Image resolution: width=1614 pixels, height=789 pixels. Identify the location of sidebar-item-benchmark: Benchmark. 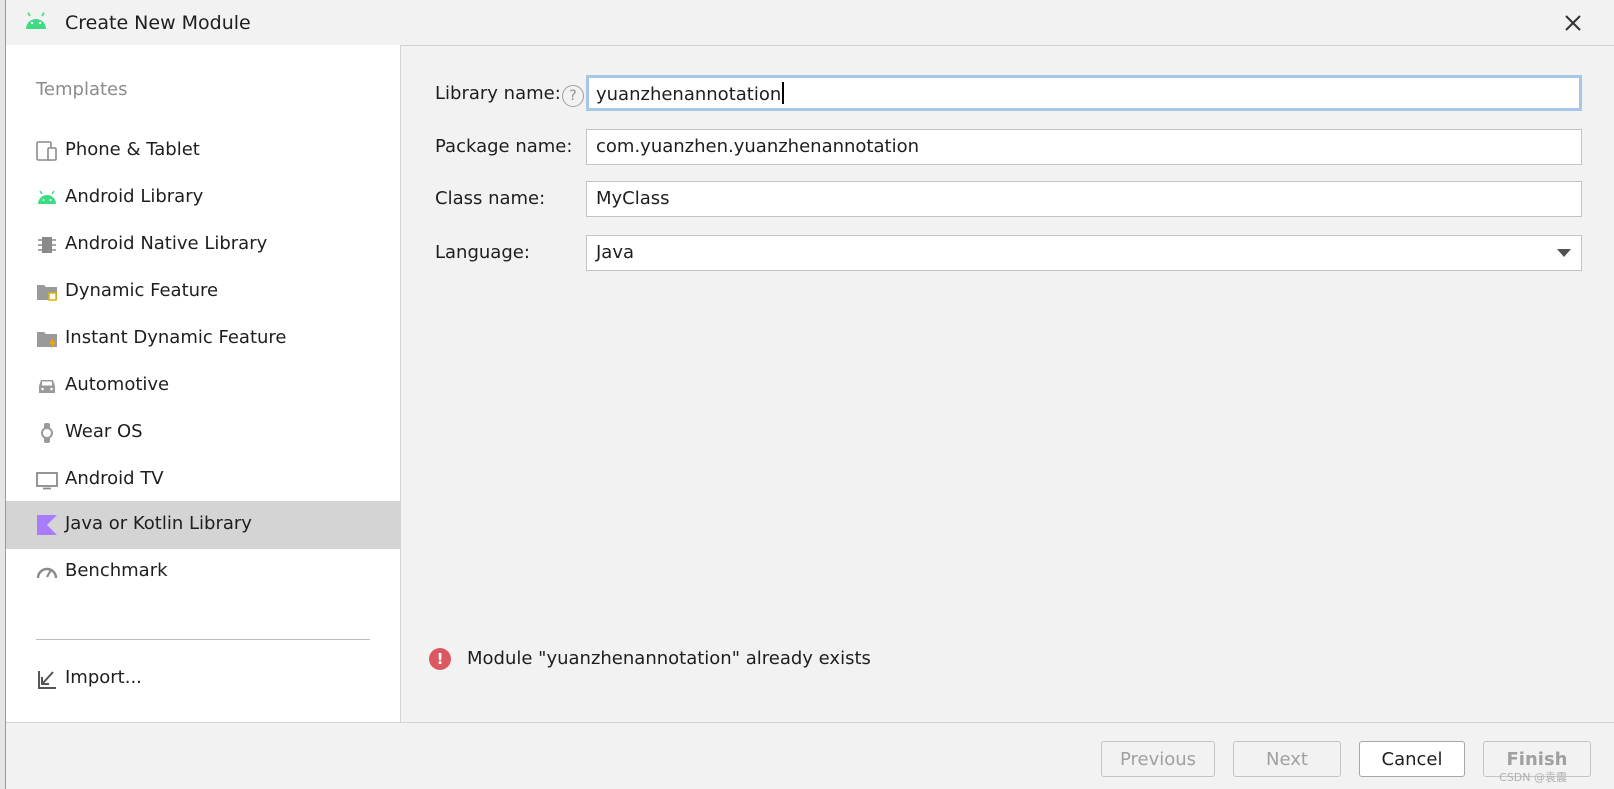
(203, 572).